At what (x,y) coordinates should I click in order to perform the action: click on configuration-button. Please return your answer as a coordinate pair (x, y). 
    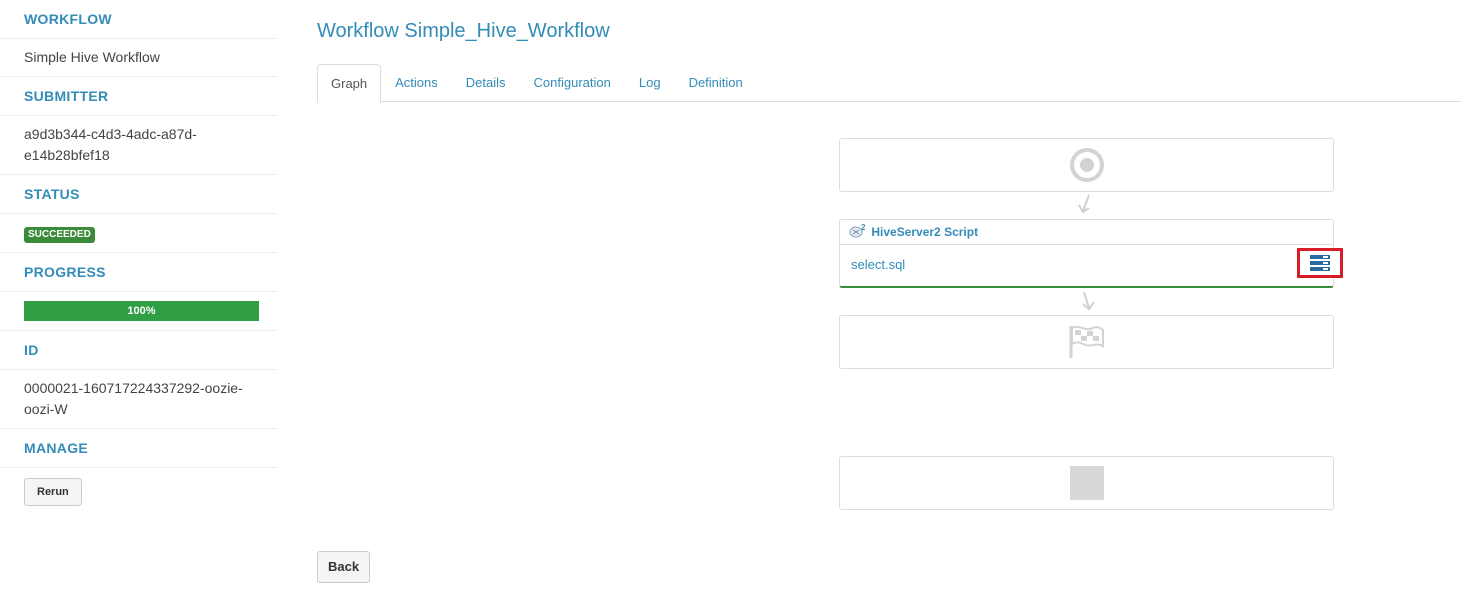
    Looking at the image, I should click on (1320, 263).